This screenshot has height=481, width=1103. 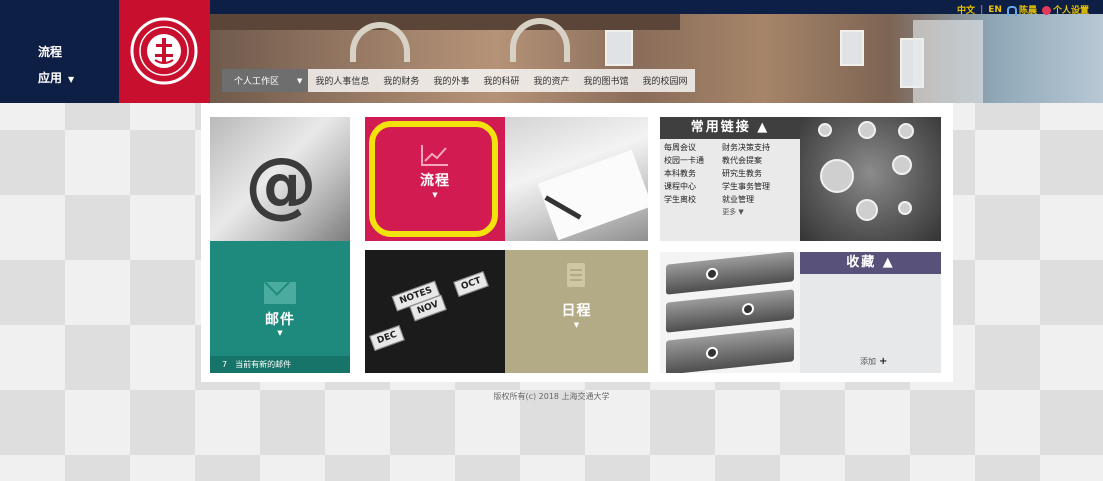 I want to click on binders-photo-tile, so click(x=730, y=312).